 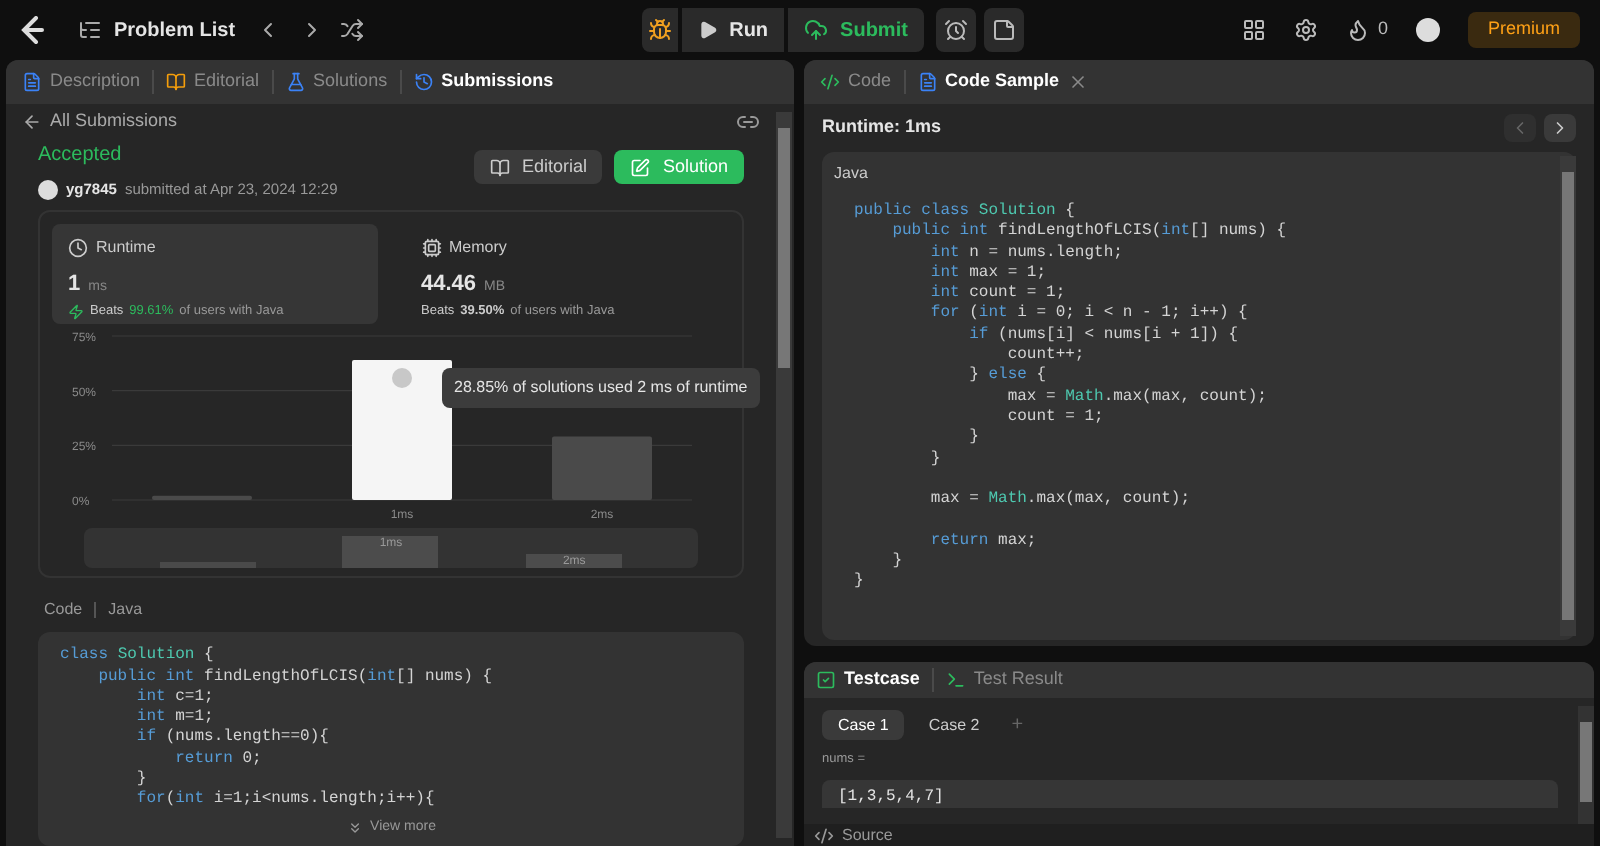 I want to click on code-line: } else {, so click(x=1008, y=377).